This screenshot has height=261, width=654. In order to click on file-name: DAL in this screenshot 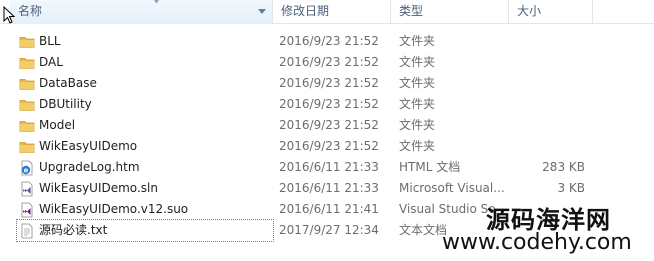, I will do `click(51, 62)`.